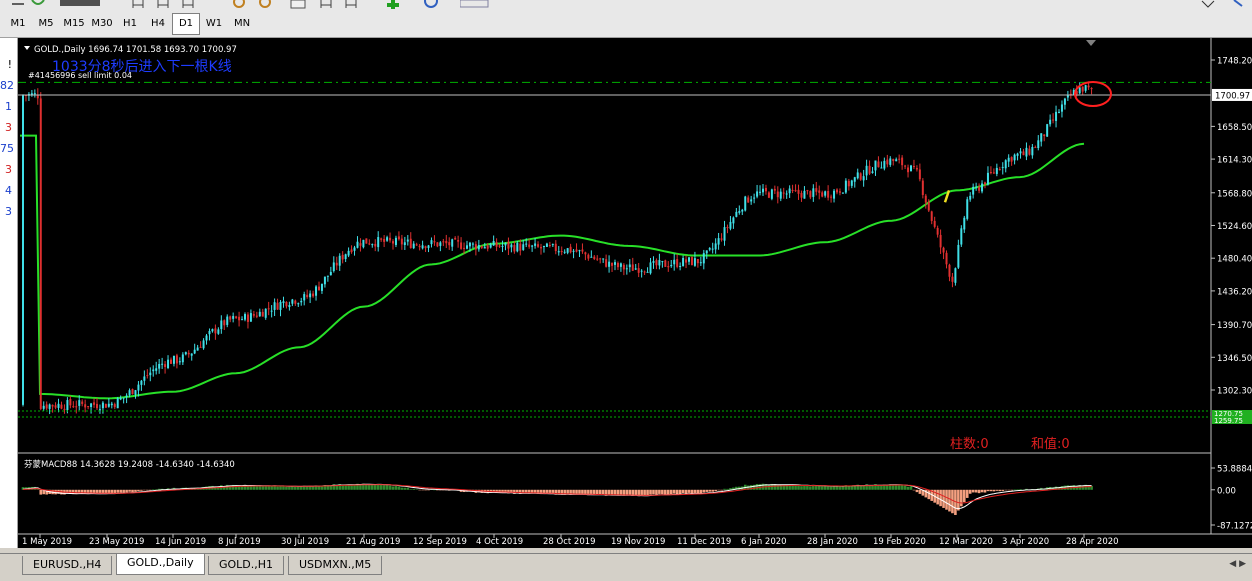  I want to click on timeframe-m30-button: M30, so click(102, 24).